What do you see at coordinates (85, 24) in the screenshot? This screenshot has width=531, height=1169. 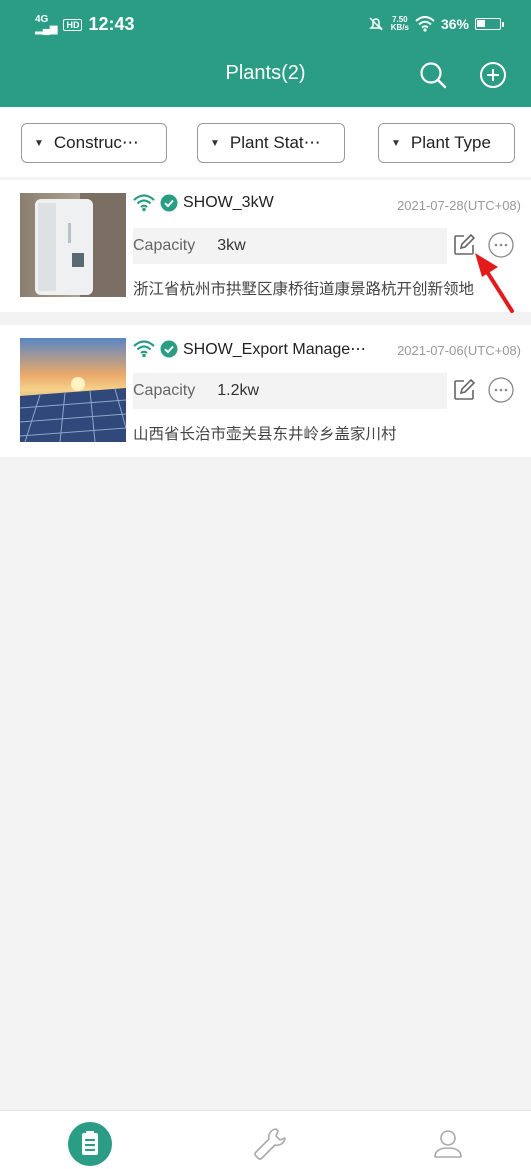 I see `status-left: 4G ▂▄▆ HD 12:43` at bounding box center [85, 24].